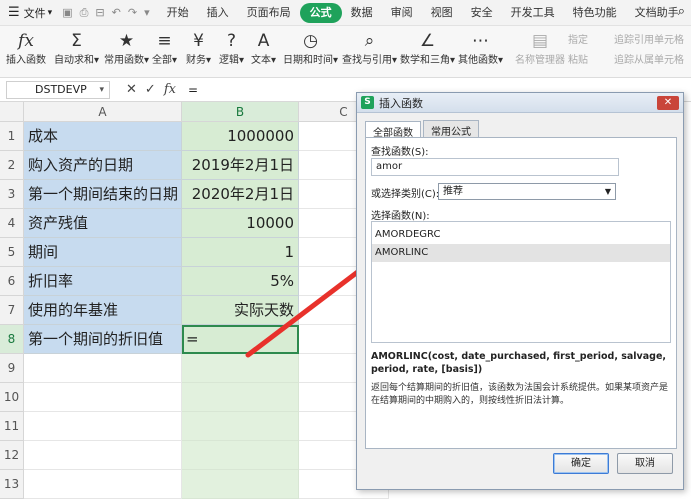 The width and height of the screenshot is (691, 502). What do you see at coordinates (12, 136) in the screenshot?
I see `row-header: 1` at bounding box center [12, 136].